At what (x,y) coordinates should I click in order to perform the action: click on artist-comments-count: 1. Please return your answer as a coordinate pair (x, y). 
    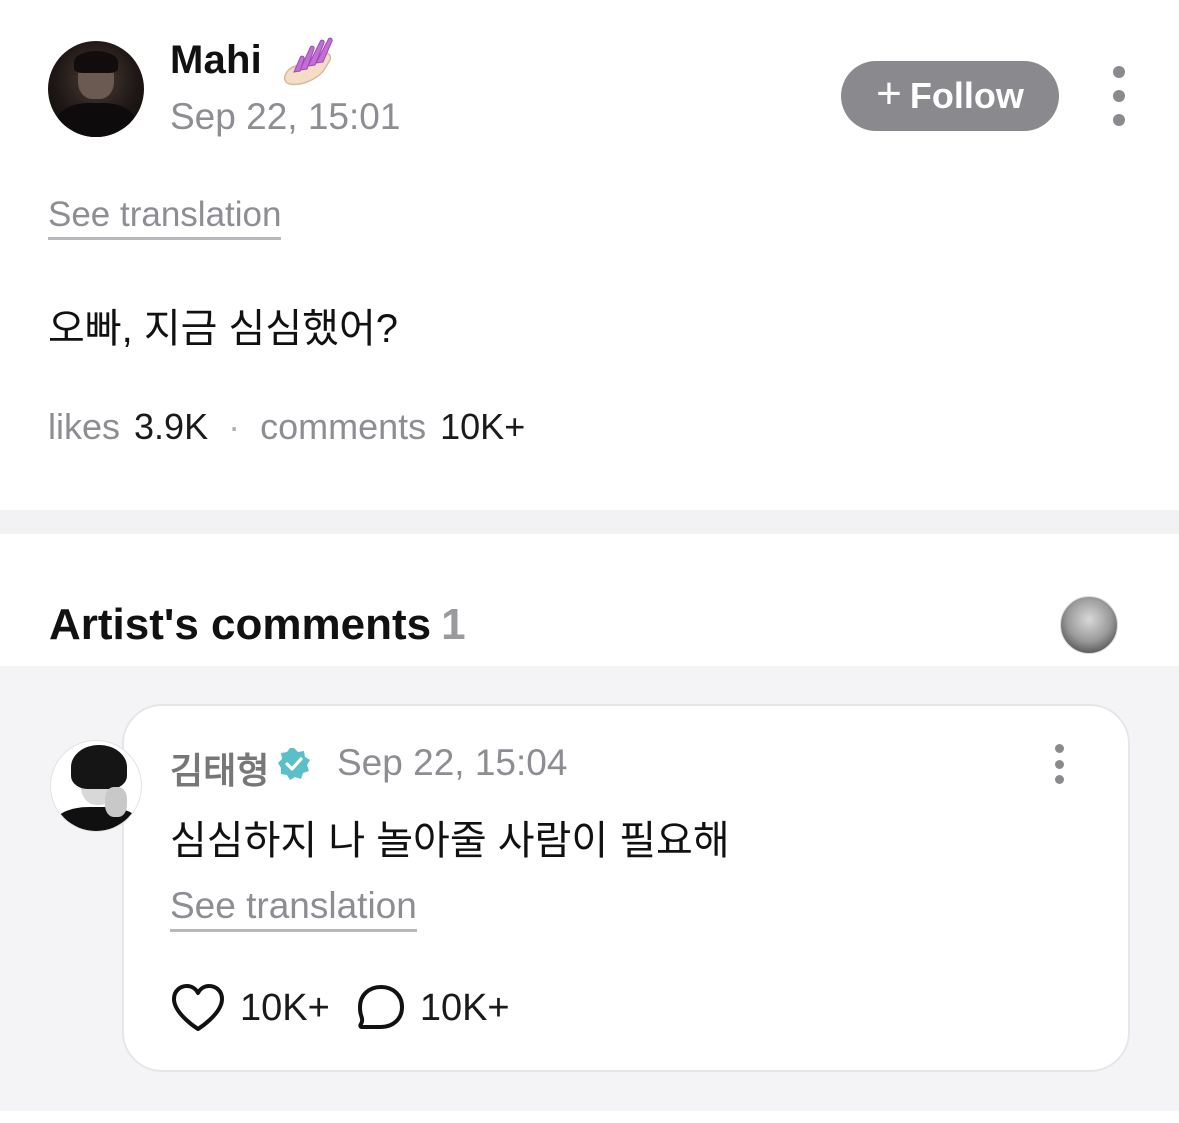
    Looking at the image, I should click on (453, 624).